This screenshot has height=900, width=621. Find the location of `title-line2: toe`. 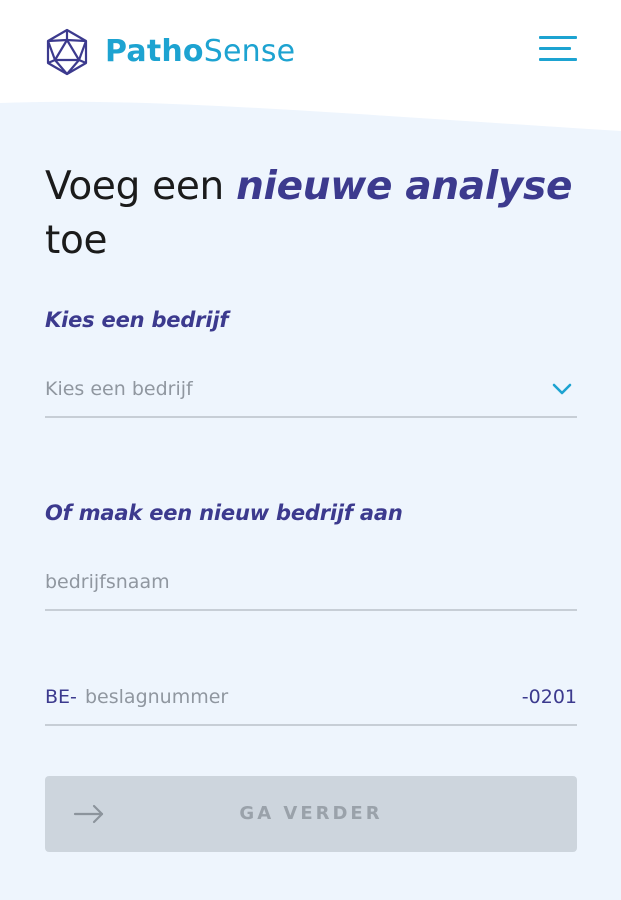

title-line2: toe is located at coordinates (76, 240).